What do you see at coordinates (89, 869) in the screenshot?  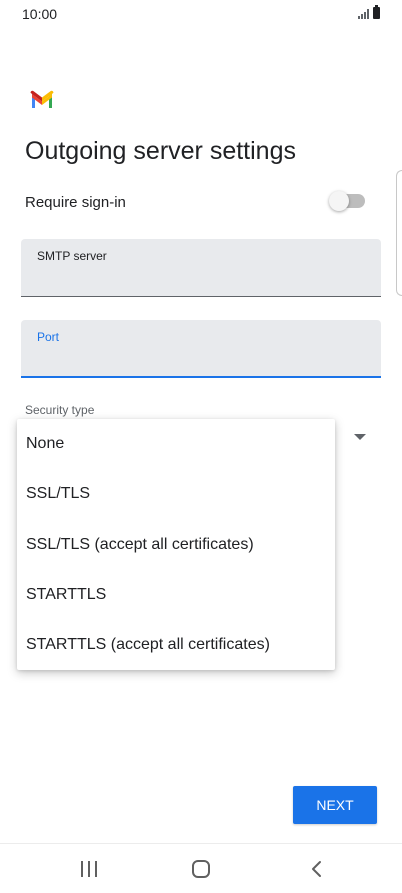 I see `recents-icon` at bounding box center [89, 869].